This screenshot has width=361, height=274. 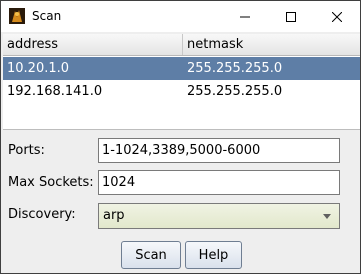 I want to click on table-header: address netmask, so click(x=181, y=45).